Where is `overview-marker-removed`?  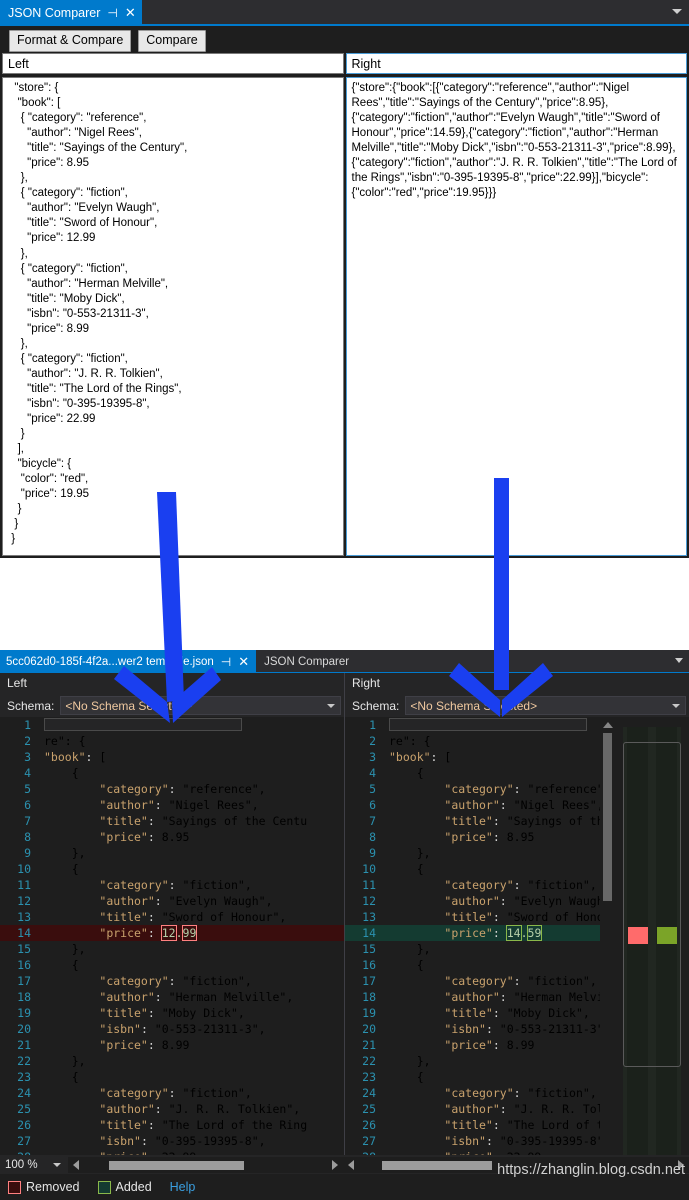 overview-marker-removed is located at coordinates (638, 935).